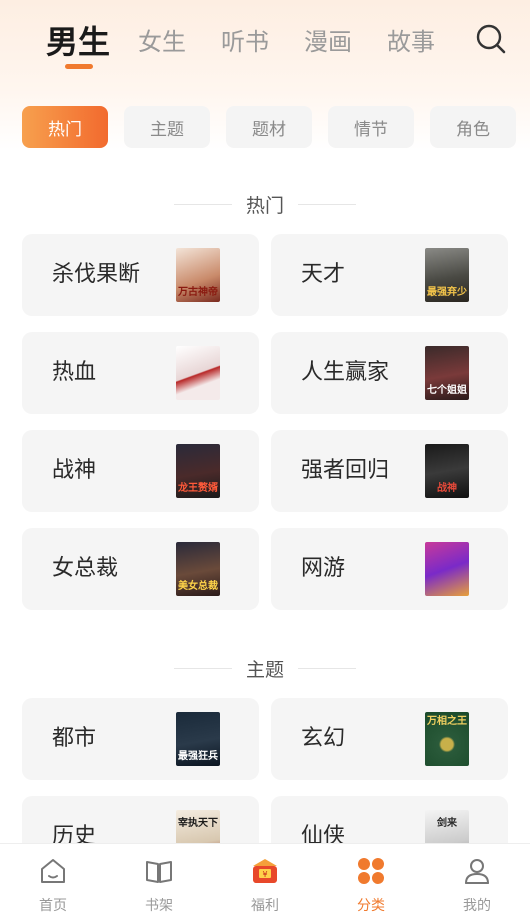 The height and width of the screenshot is (916, 530). Describe the element at coordinates (140, 471) in the screenshot. I see `category-card: 战神 龙王赘婿` at that location.